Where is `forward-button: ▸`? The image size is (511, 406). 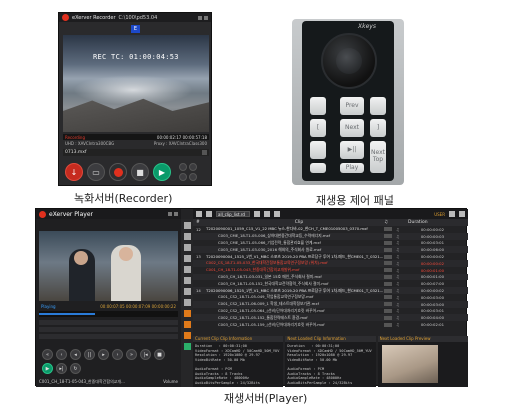 forward-button: ▸ is located at coordinates (103, 354).